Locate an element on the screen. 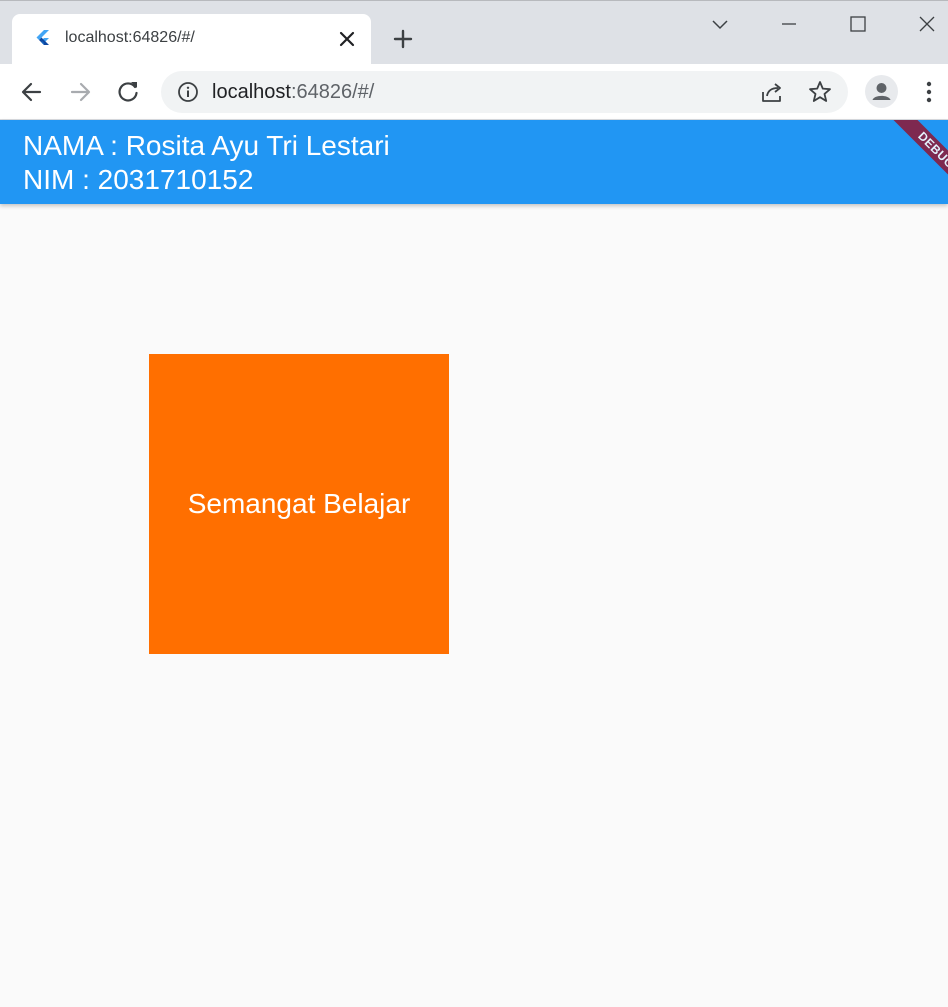 The image size is (948, 1007). reload-icon is located at coordinates (128, 92).